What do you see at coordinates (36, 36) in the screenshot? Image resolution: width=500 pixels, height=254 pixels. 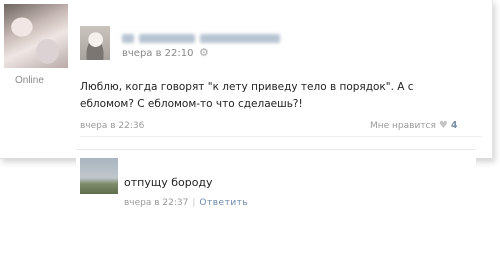 I see `author-photo` at bounding box center [36, 36].